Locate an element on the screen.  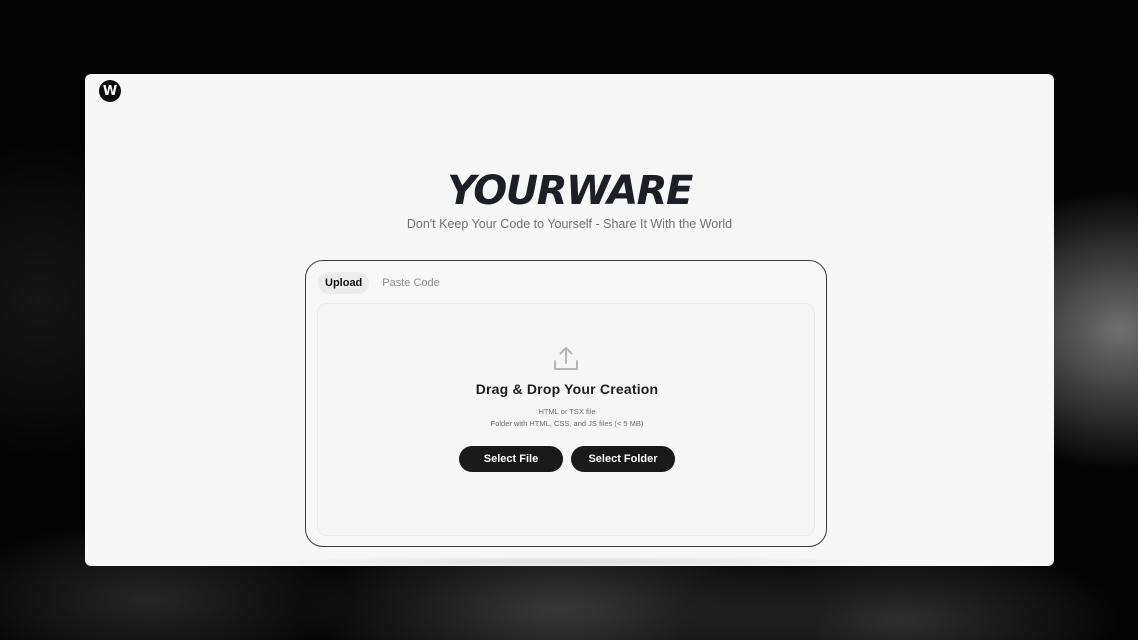
tab-bar: Upload Paste Code is located at coordinates (382, 283).